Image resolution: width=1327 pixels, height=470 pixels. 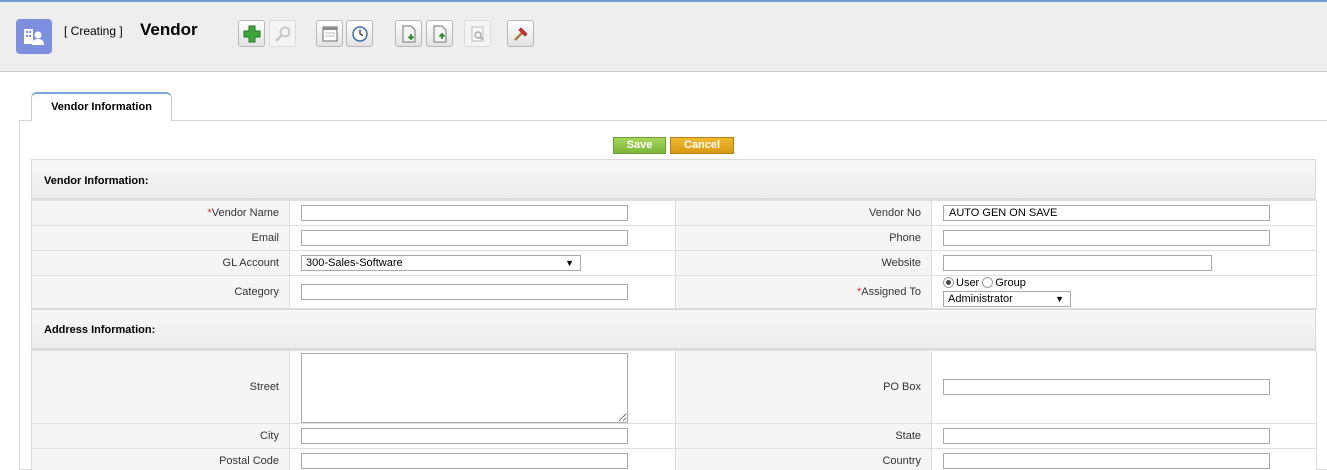 What do you see at coordinates (464, 213) in the screenshot?
I see `vendor-name-input` at bounding box center [464, 213].